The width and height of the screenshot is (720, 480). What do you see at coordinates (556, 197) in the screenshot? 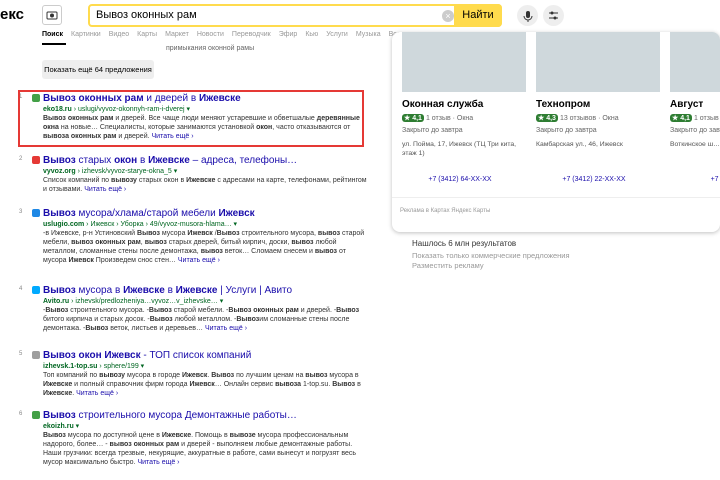
I see `divider` at bounding box center [556, 197].